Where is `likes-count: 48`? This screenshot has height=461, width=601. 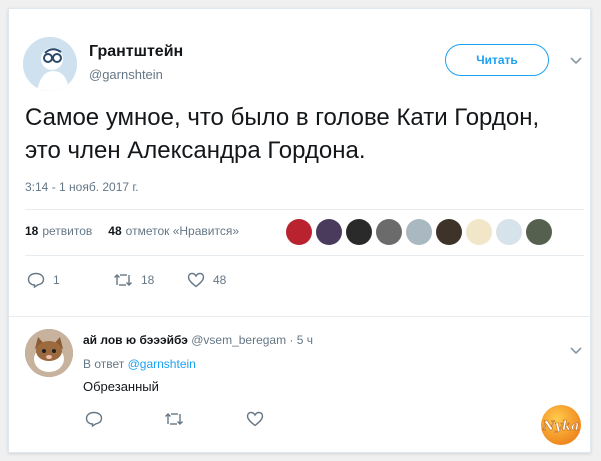 likes-count: 48 is located at coordinates (115, 231).